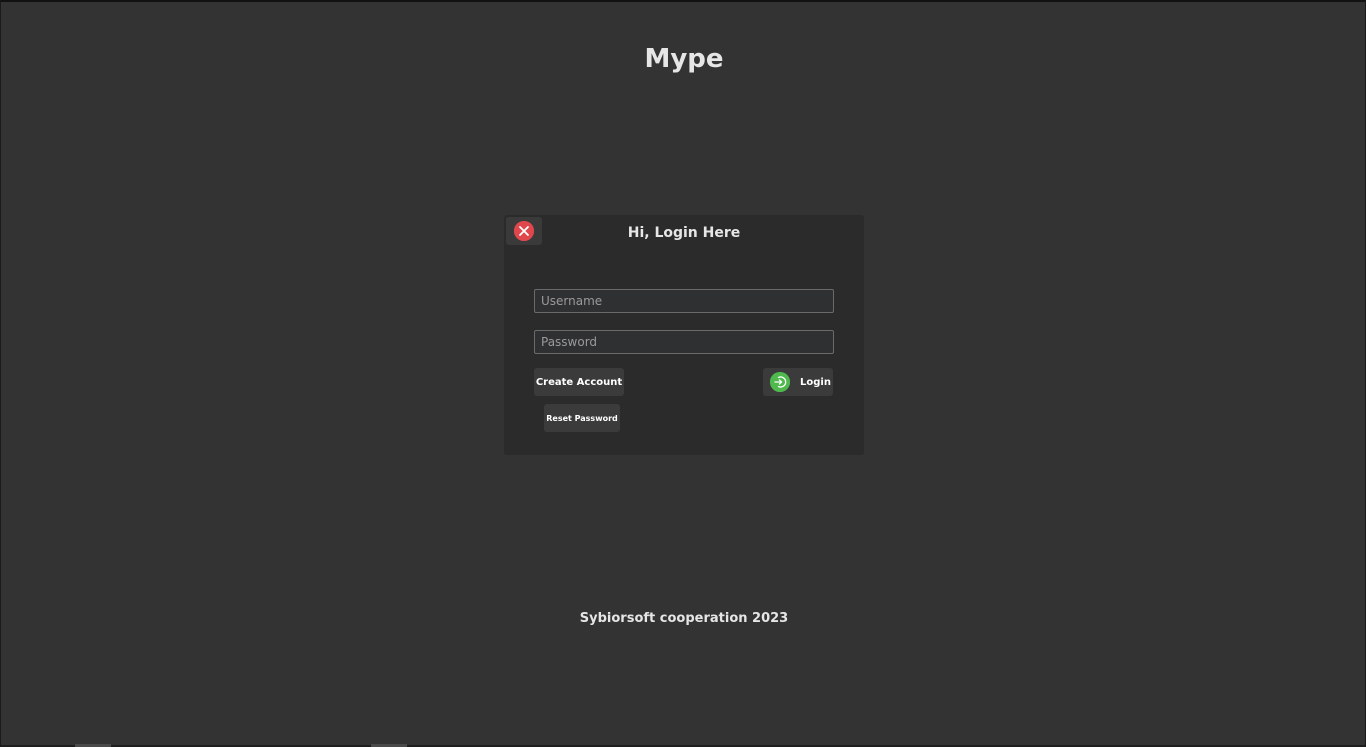  I want to click on login-button: Login, so click(798, 382).